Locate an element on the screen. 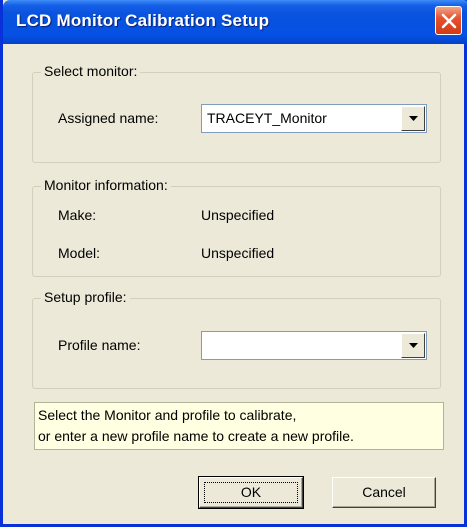 The height and width of the screenshot is (527, 467). focus-ring is located at coordinates (251, 492).